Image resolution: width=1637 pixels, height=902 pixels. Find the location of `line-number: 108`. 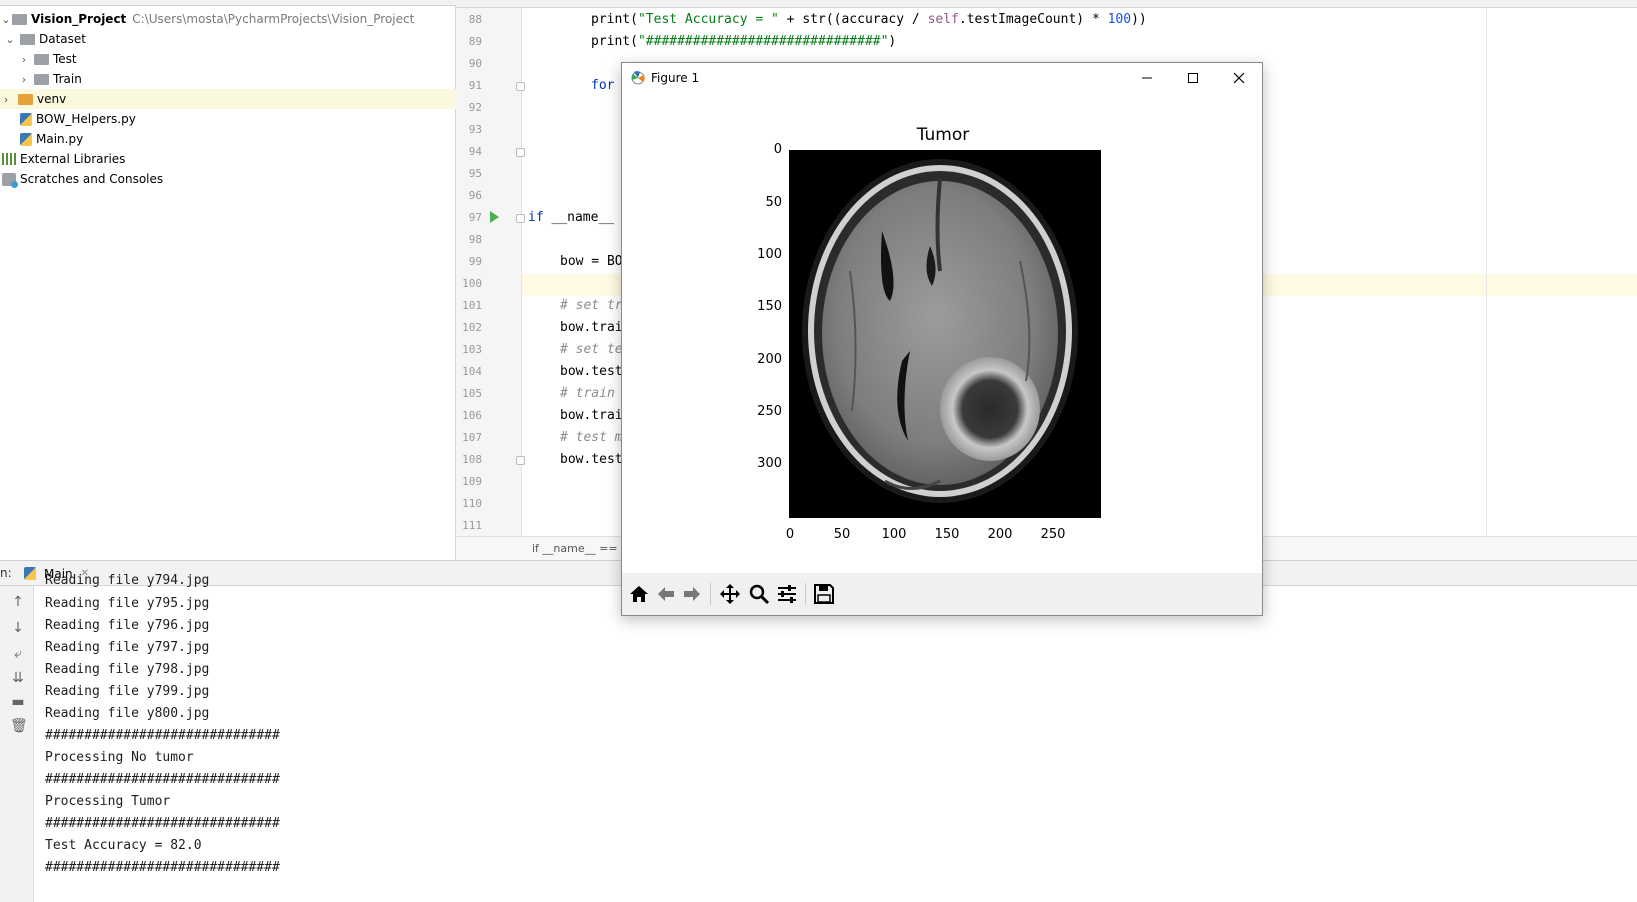

line-number: 108 is located at coordinates (472, 459).